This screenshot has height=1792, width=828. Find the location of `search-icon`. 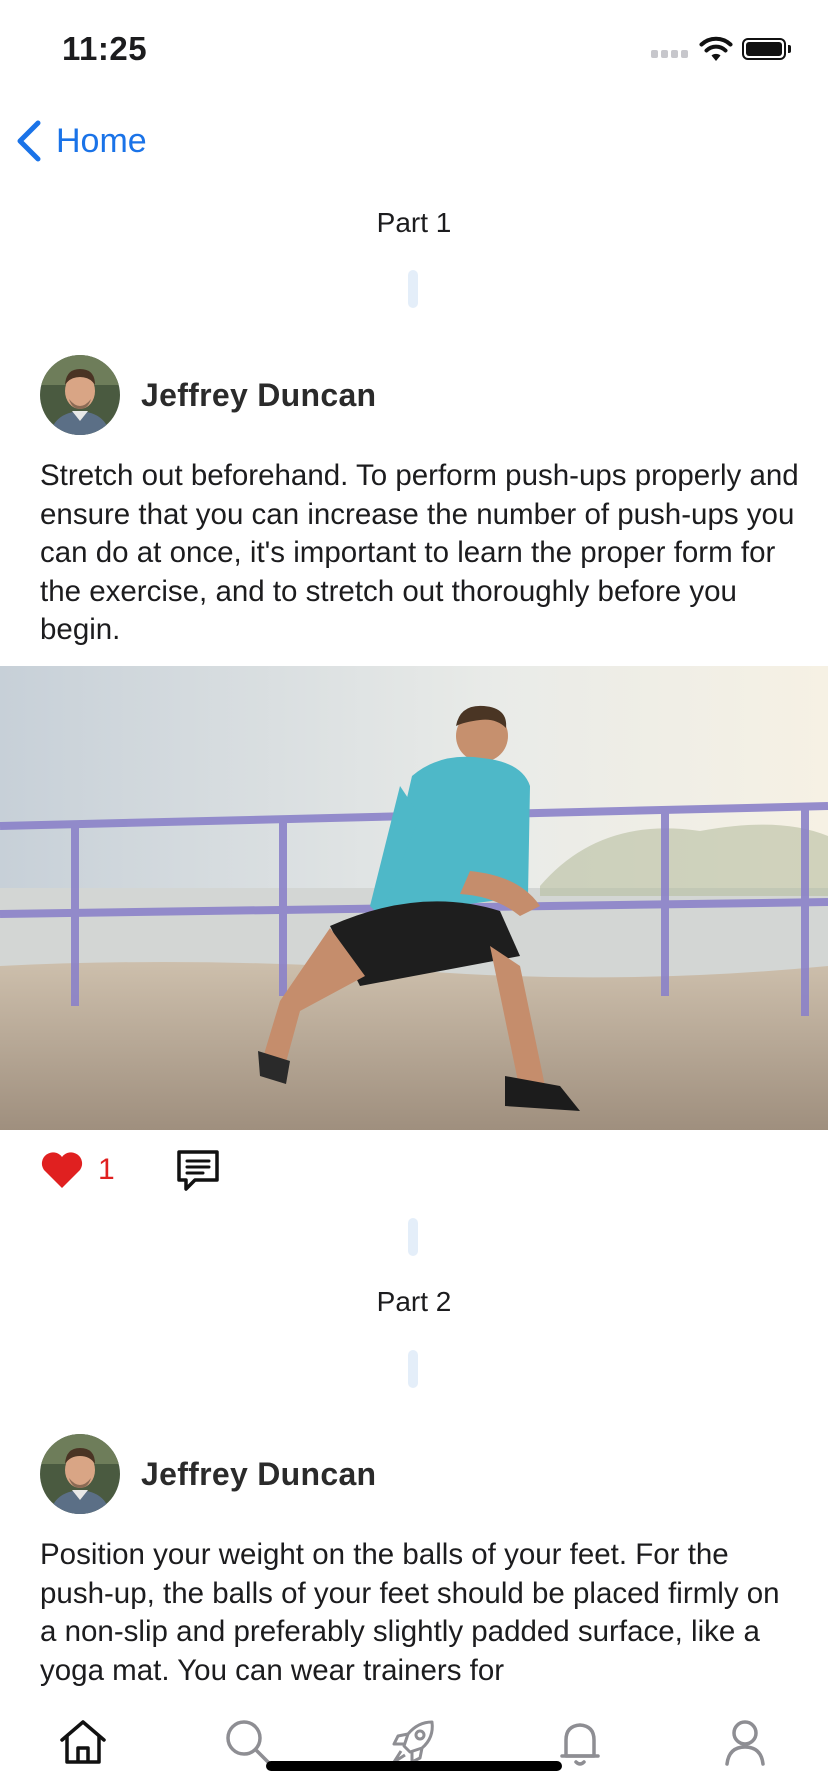

search-icon is located at coordinates (248, 1742).